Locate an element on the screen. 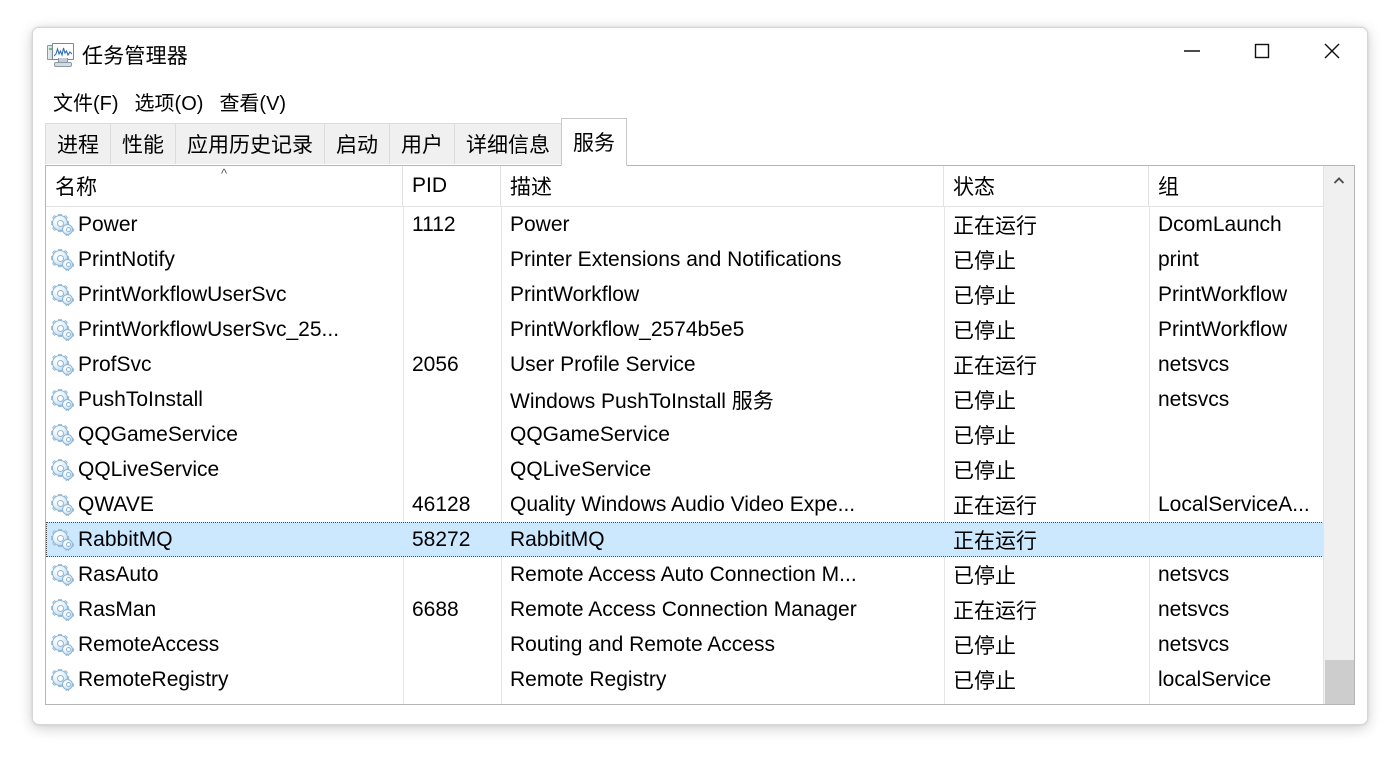  table-row: Power 1112 Power 正在运行 DcomLaunch is located at coordinates (700, 224).